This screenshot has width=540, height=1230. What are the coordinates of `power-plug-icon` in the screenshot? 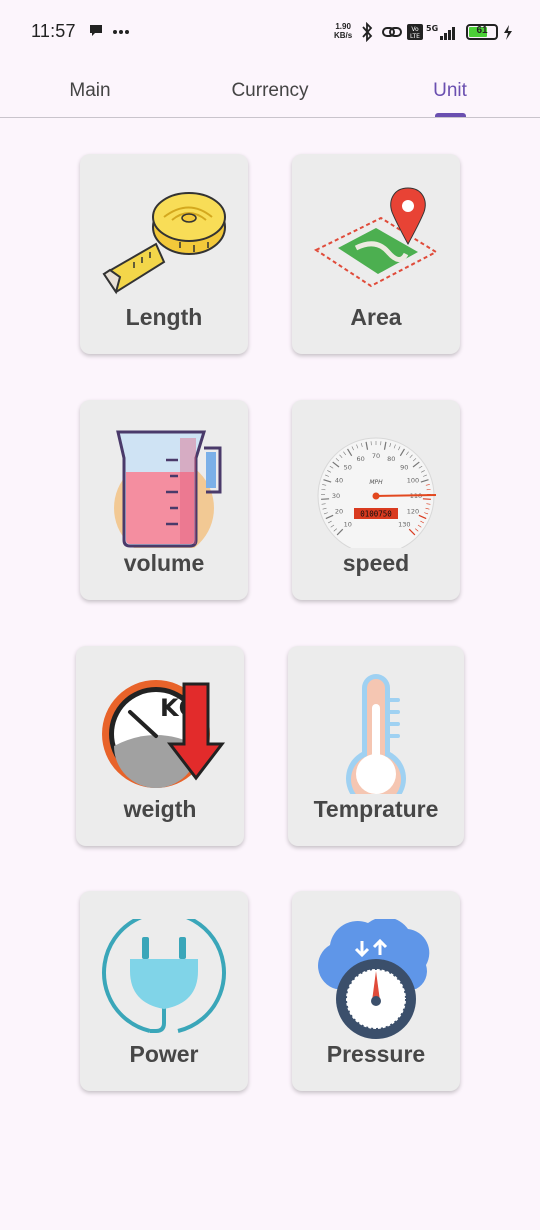 It's located at (164, 976).